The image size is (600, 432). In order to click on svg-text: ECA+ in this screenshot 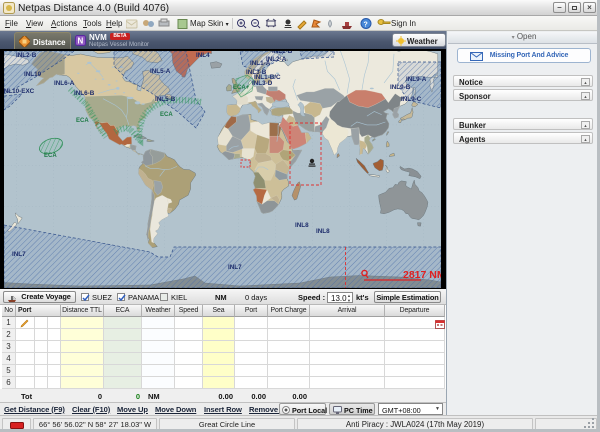, I will do `click(241, 88)`.